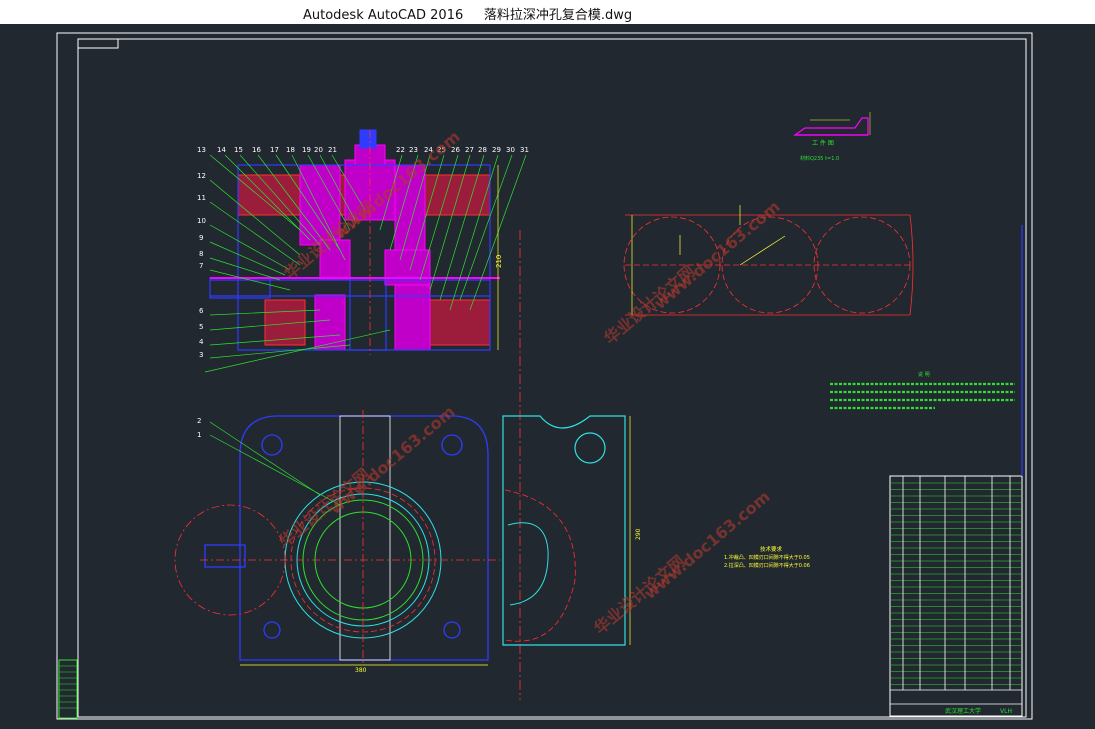  What do you see at coordinates (469, 150) in the screenshot?
I see `part-label: 27` at bounding box center [469, 150].